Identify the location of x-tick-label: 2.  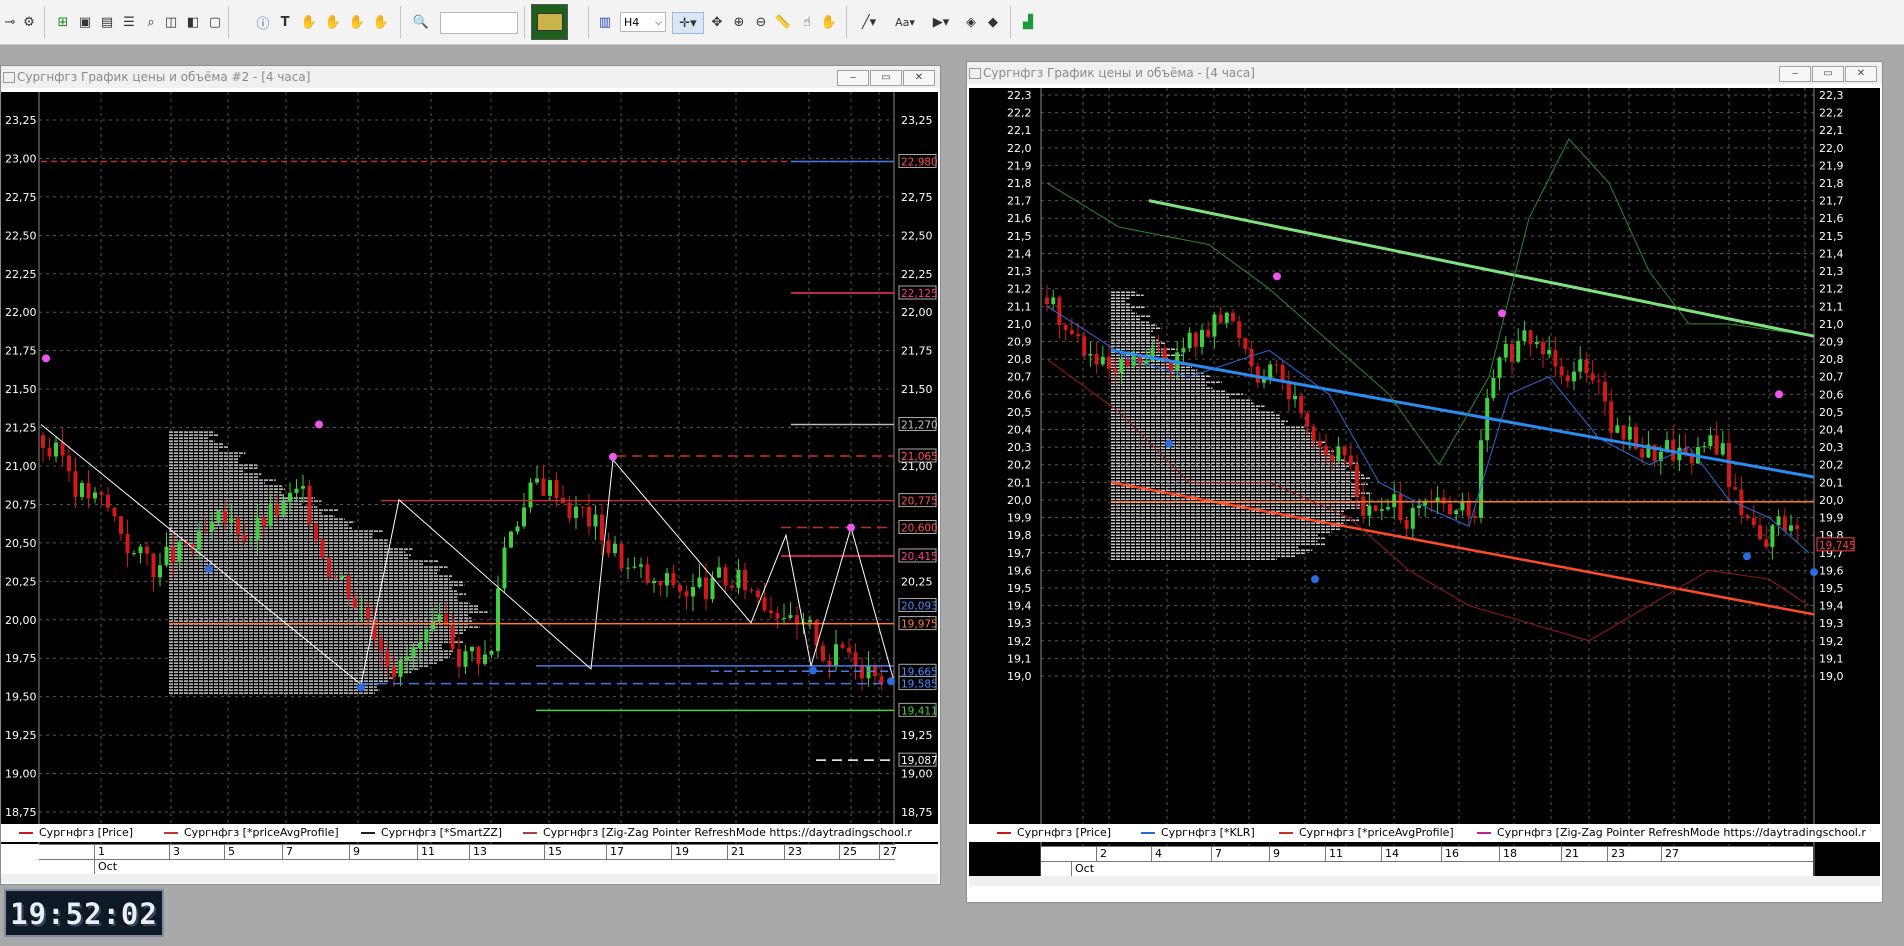
(1101, 854).